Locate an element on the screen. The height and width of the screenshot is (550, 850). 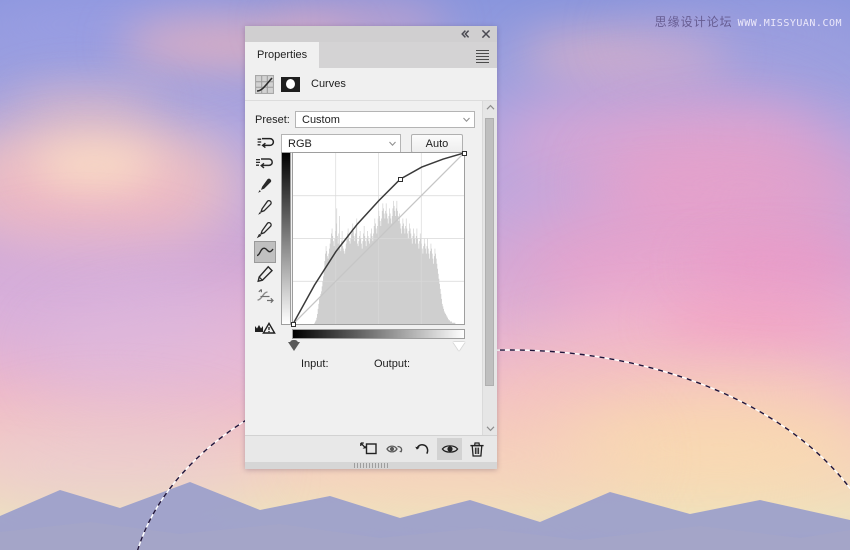
scrollbar-thumb is located at coordinates (489, 252).